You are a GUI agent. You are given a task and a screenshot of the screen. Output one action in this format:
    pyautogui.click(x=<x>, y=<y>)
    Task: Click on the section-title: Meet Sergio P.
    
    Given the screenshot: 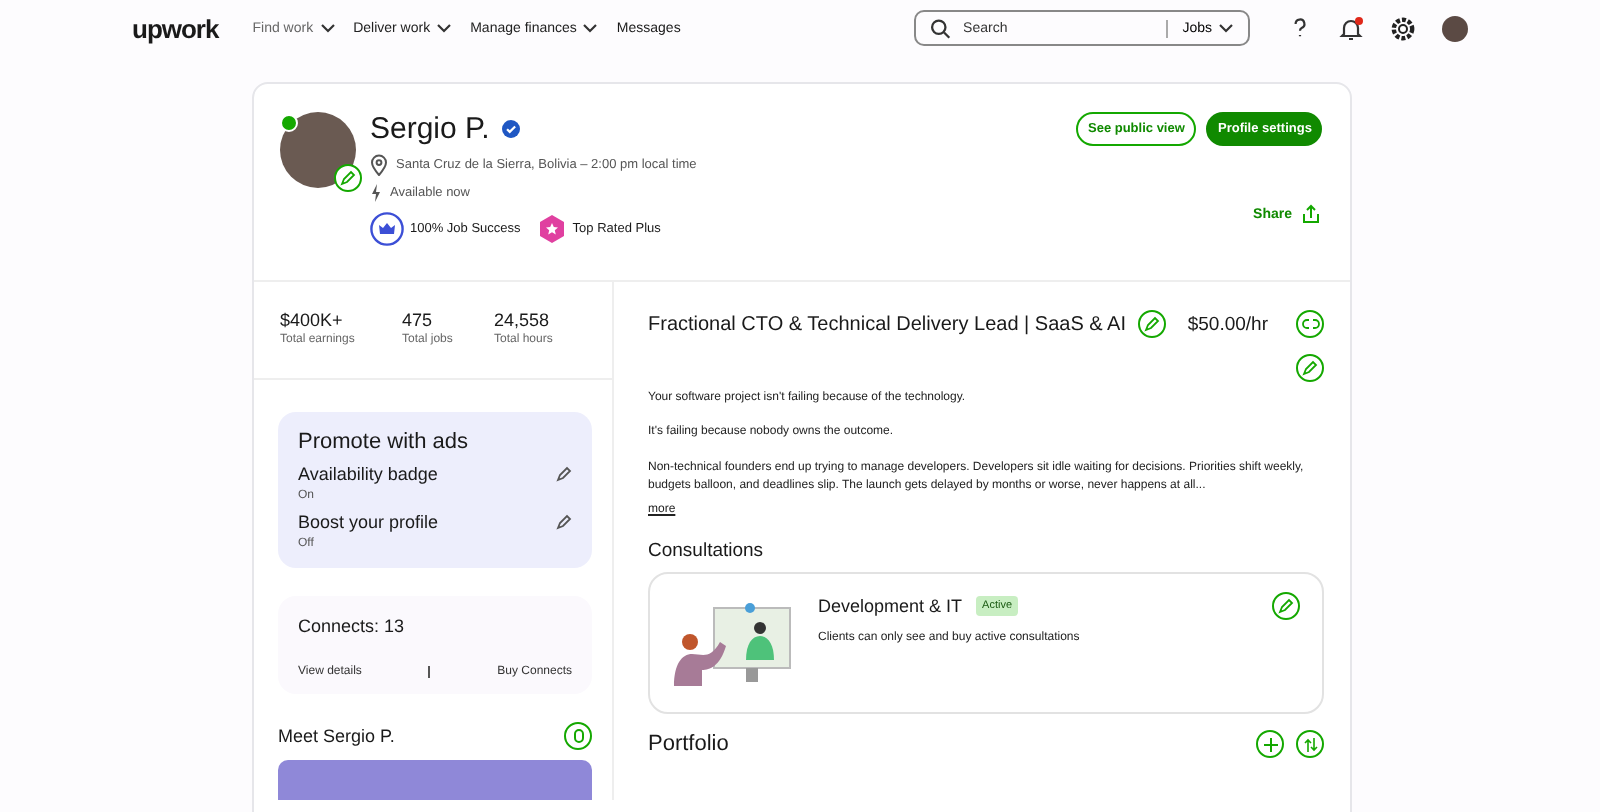 What is the action you would take?
    pyautogui.click(x=336, y=736)
    